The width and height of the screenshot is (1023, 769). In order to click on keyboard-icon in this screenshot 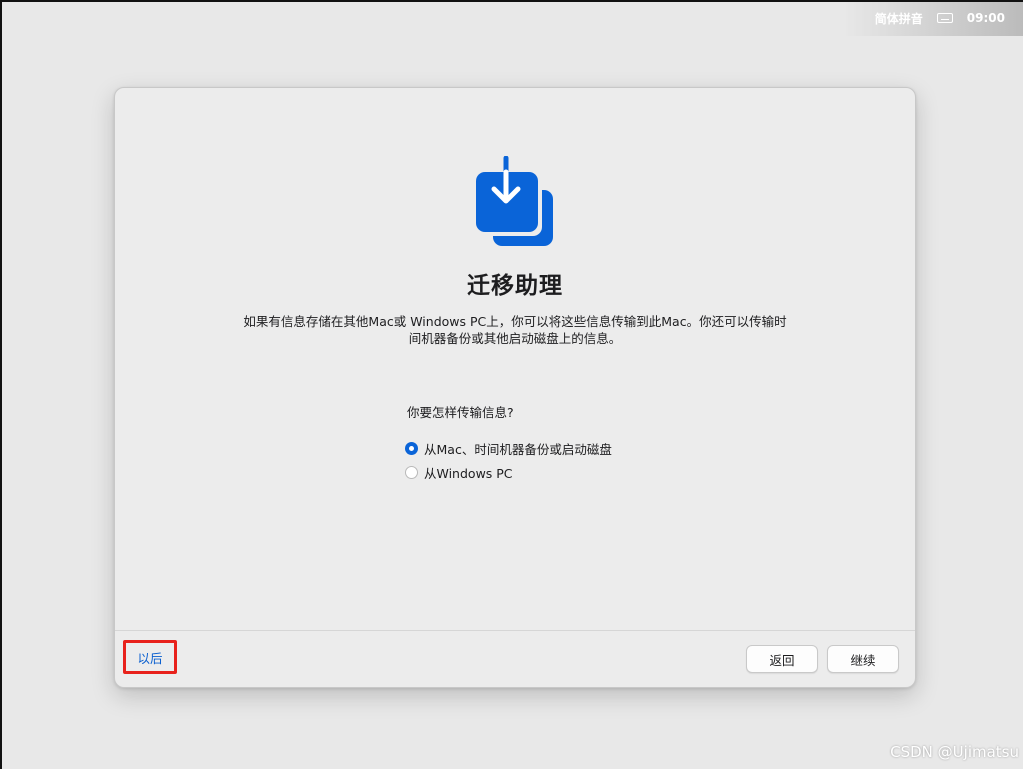, I will do `click(944, 18)`.